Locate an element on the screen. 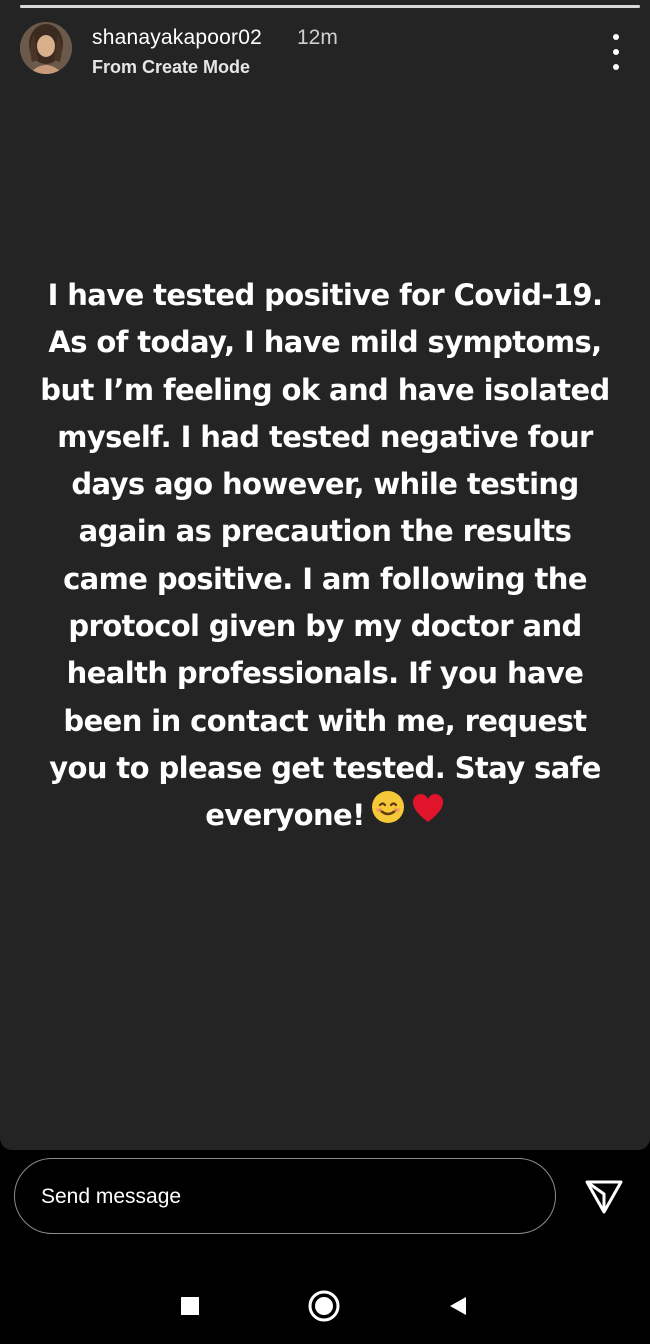 The image size is (650, 1344). message-composer is located at coordinates (285, 1196).